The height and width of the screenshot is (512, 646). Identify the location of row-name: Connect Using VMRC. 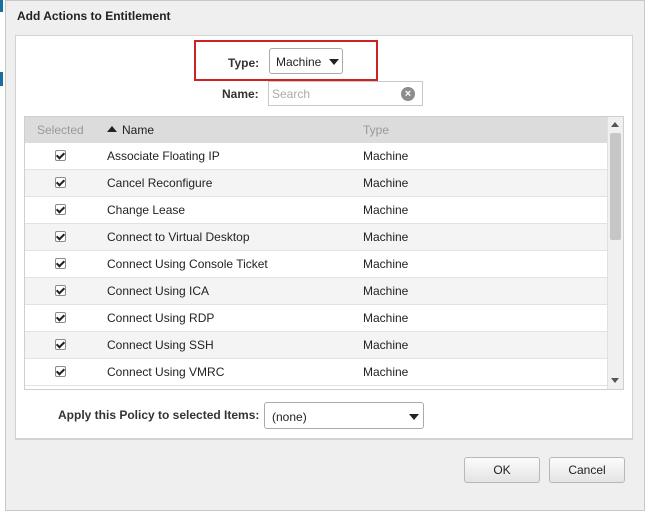
(166, 372).